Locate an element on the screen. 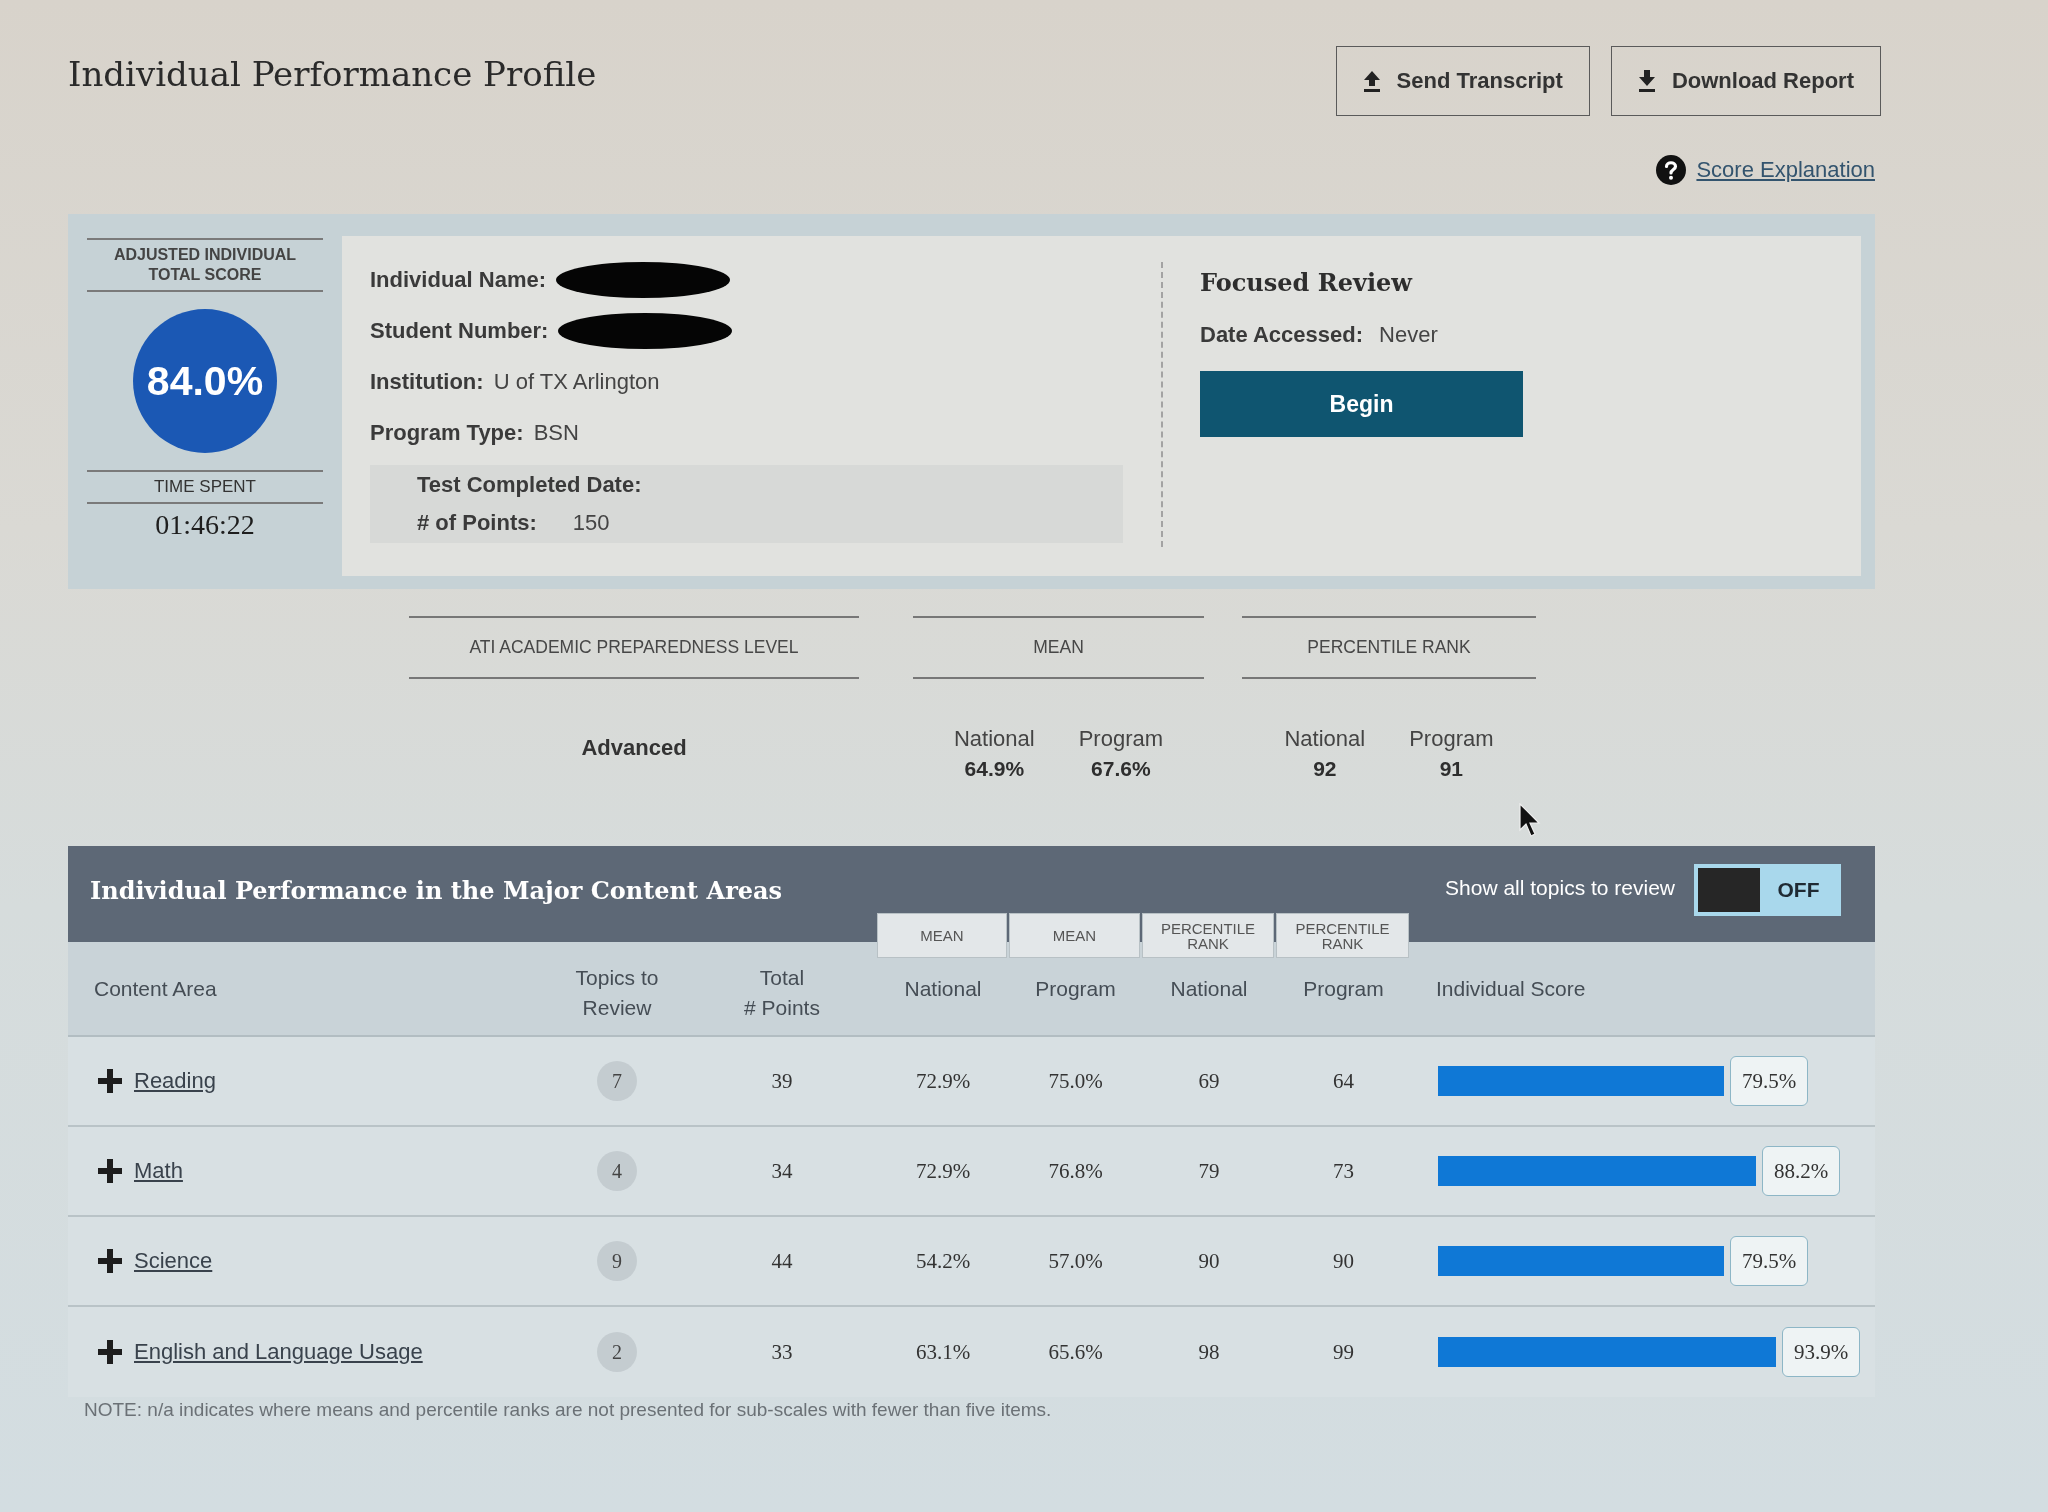 This screenshot has width=2048, height=1512. table-cell: 64 is located at coordinates (1343, 1081).